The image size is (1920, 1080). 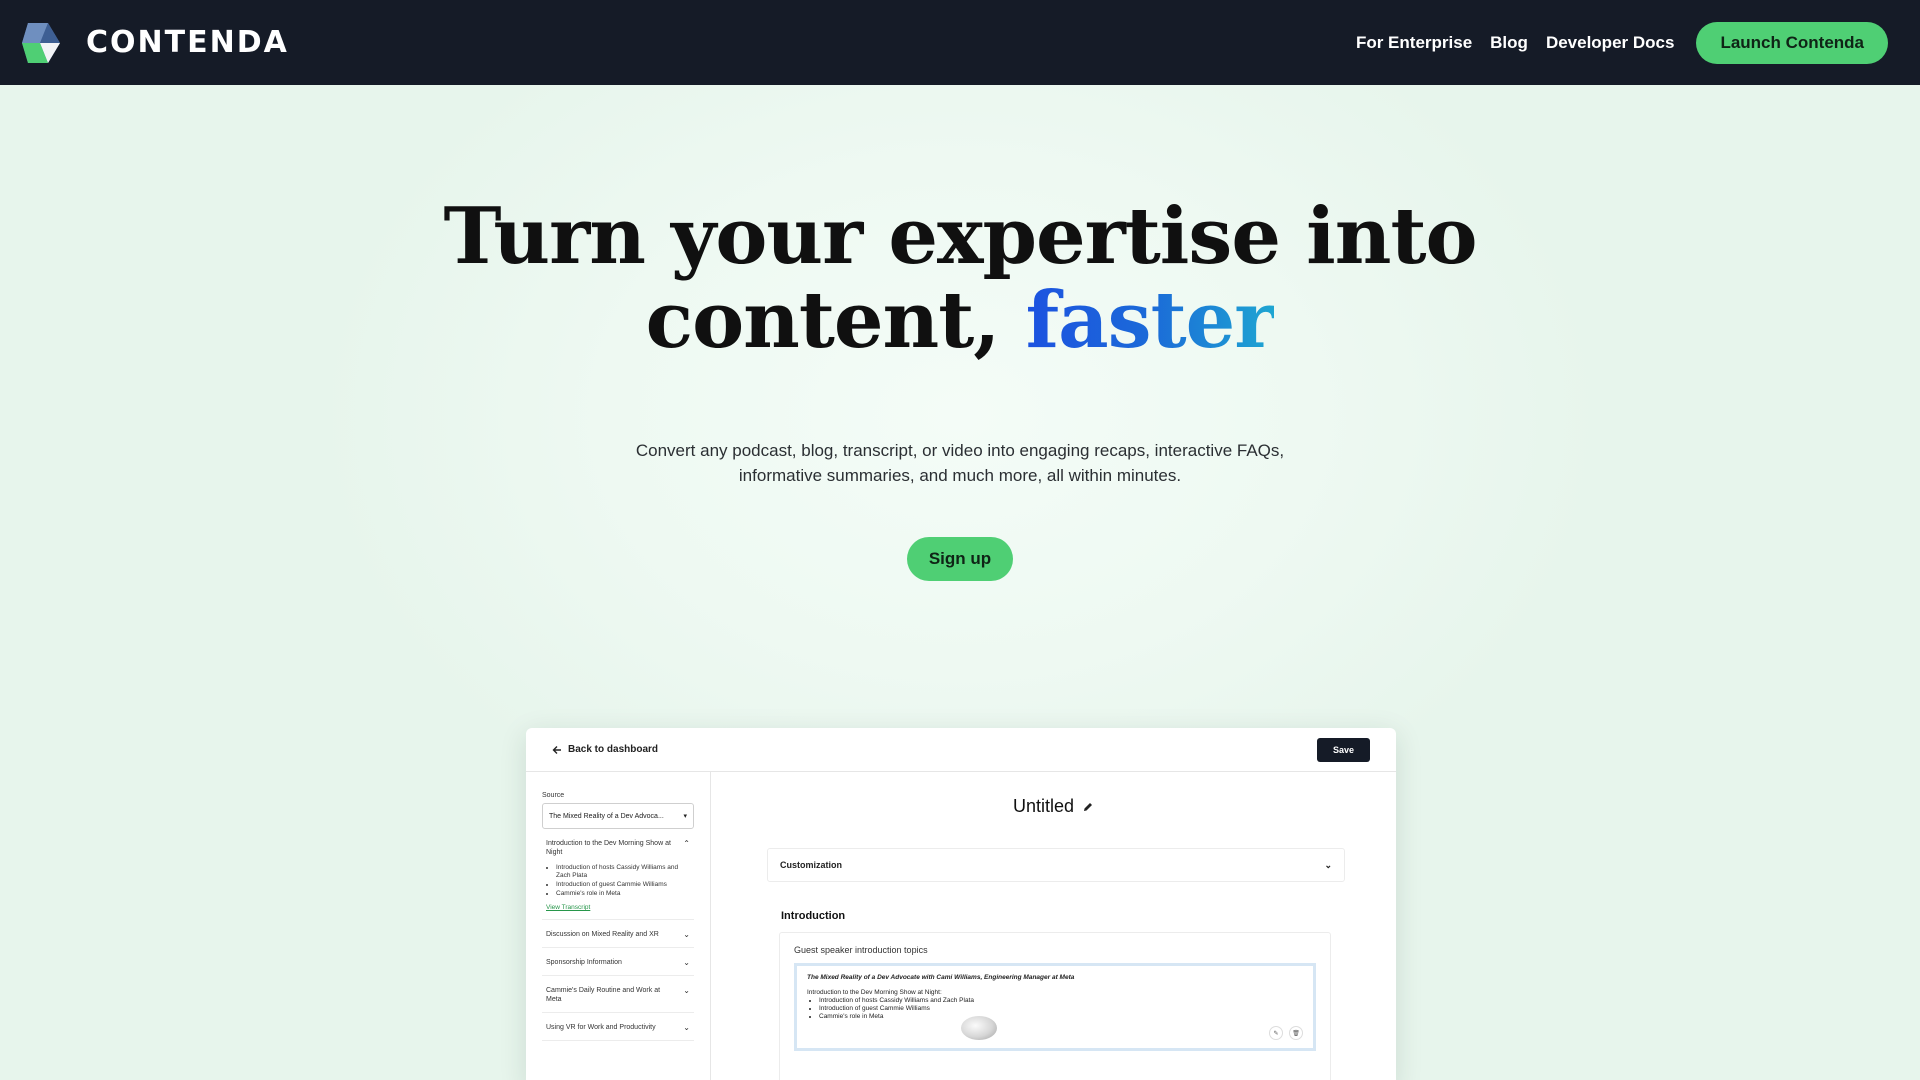 What do you see at coordinates (1286, 1033) in the screenshot?
I see `content-tools: ✎ 🗑` at bounding box center [1286, 1033].